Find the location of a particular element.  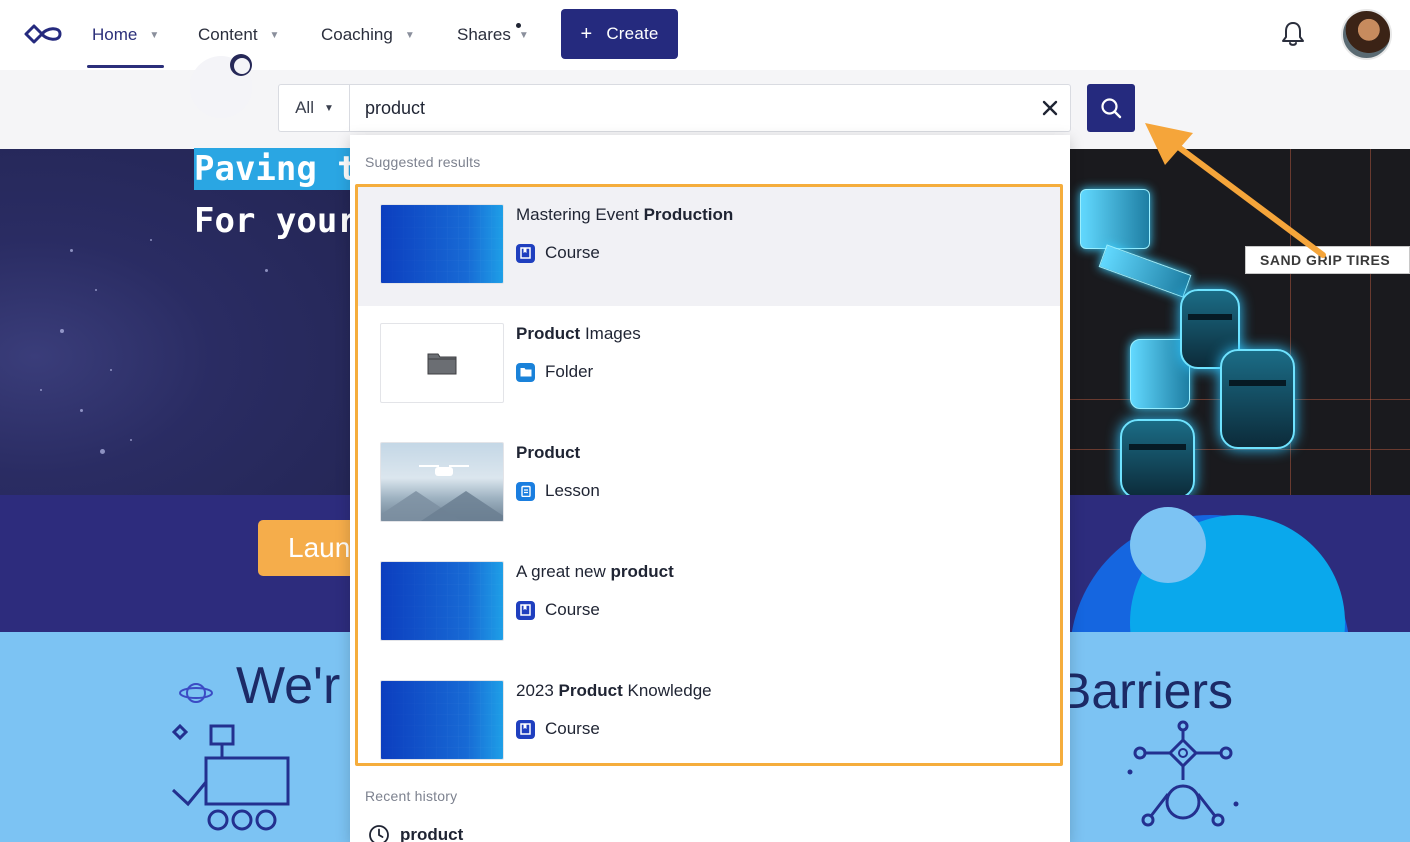

notification-dot is located at coordinates (518, 25).